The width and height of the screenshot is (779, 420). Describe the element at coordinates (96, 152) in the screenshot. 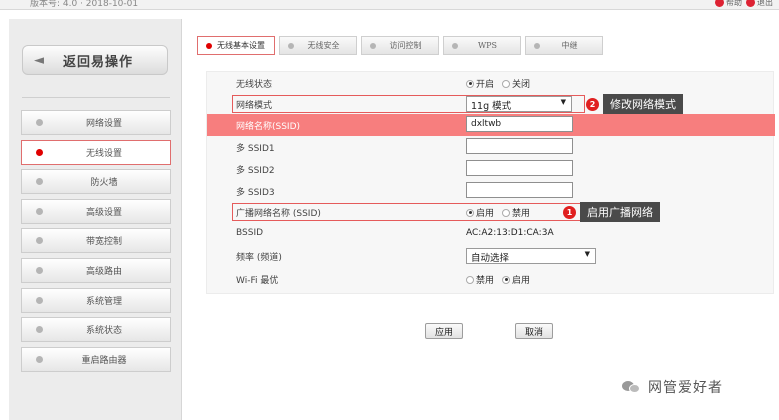

I see `sidebar-item-wireless: 无线设置` at that location.